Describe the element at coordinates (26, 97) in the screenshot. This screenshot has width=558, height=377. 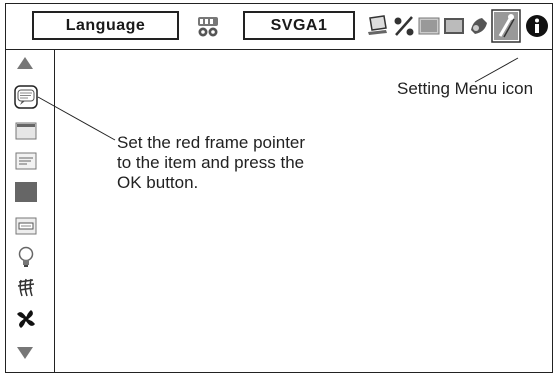
I see `language-icon` at that location.